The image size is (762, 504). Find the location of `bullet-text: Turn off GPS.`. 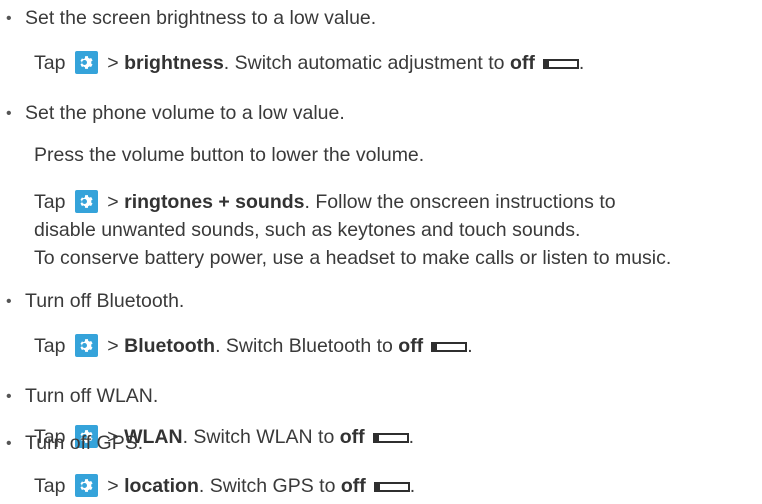

bullet-text: Turn off GPS. is located at coordinates (84, 443).